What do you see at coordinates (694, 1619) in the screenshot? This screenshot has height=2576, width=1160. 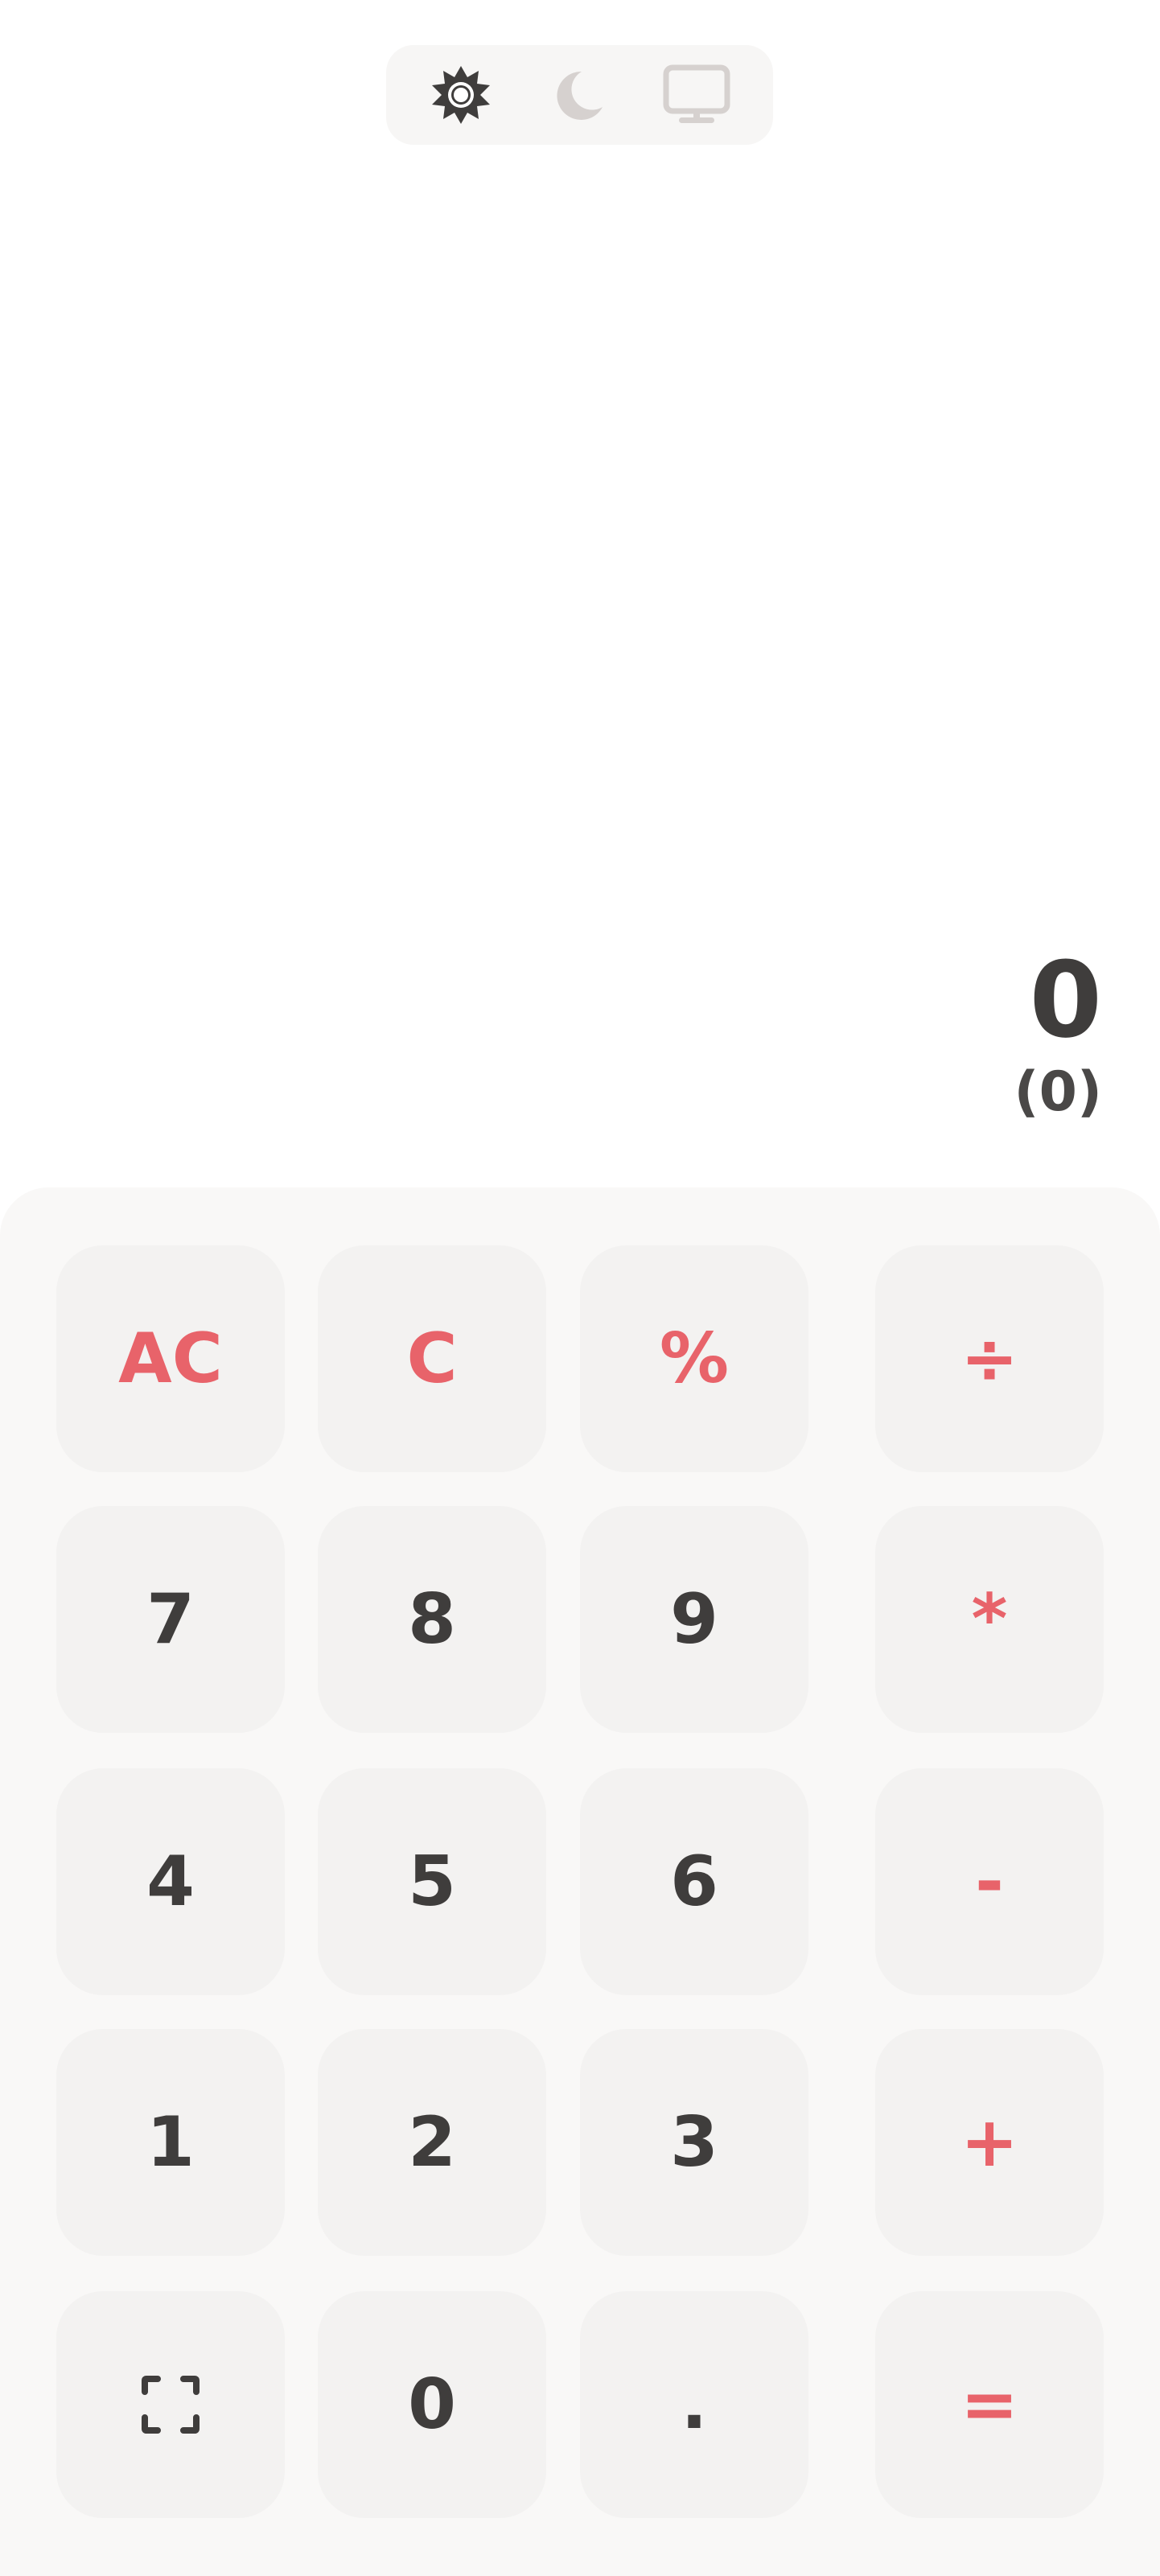 I see `digit-9-button: 9` at bounding box center [694, 1619].